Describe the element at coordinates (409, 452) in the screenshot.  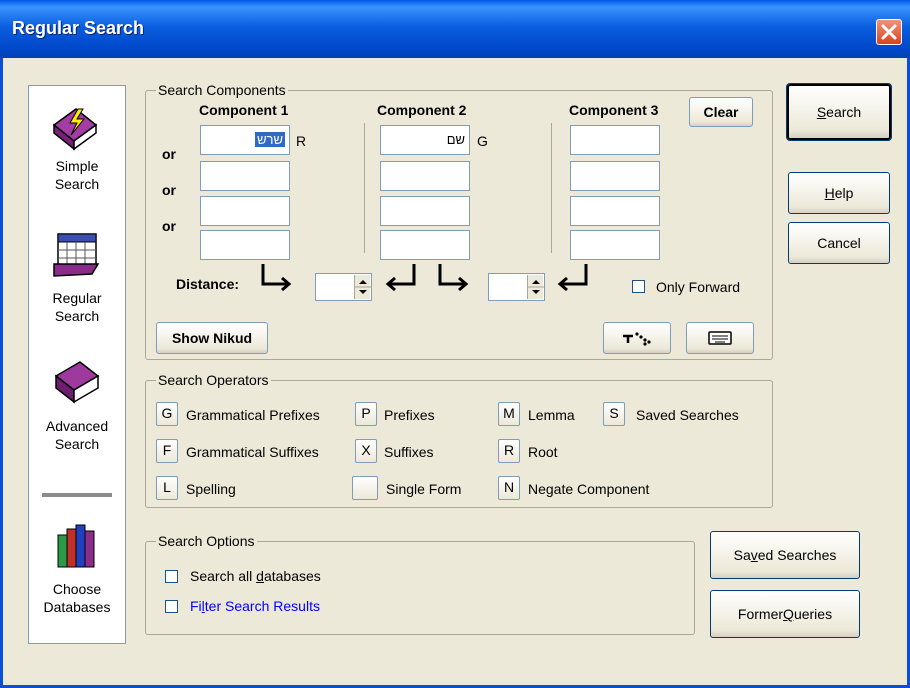
I see `operator-label: Suffixes` at that location.